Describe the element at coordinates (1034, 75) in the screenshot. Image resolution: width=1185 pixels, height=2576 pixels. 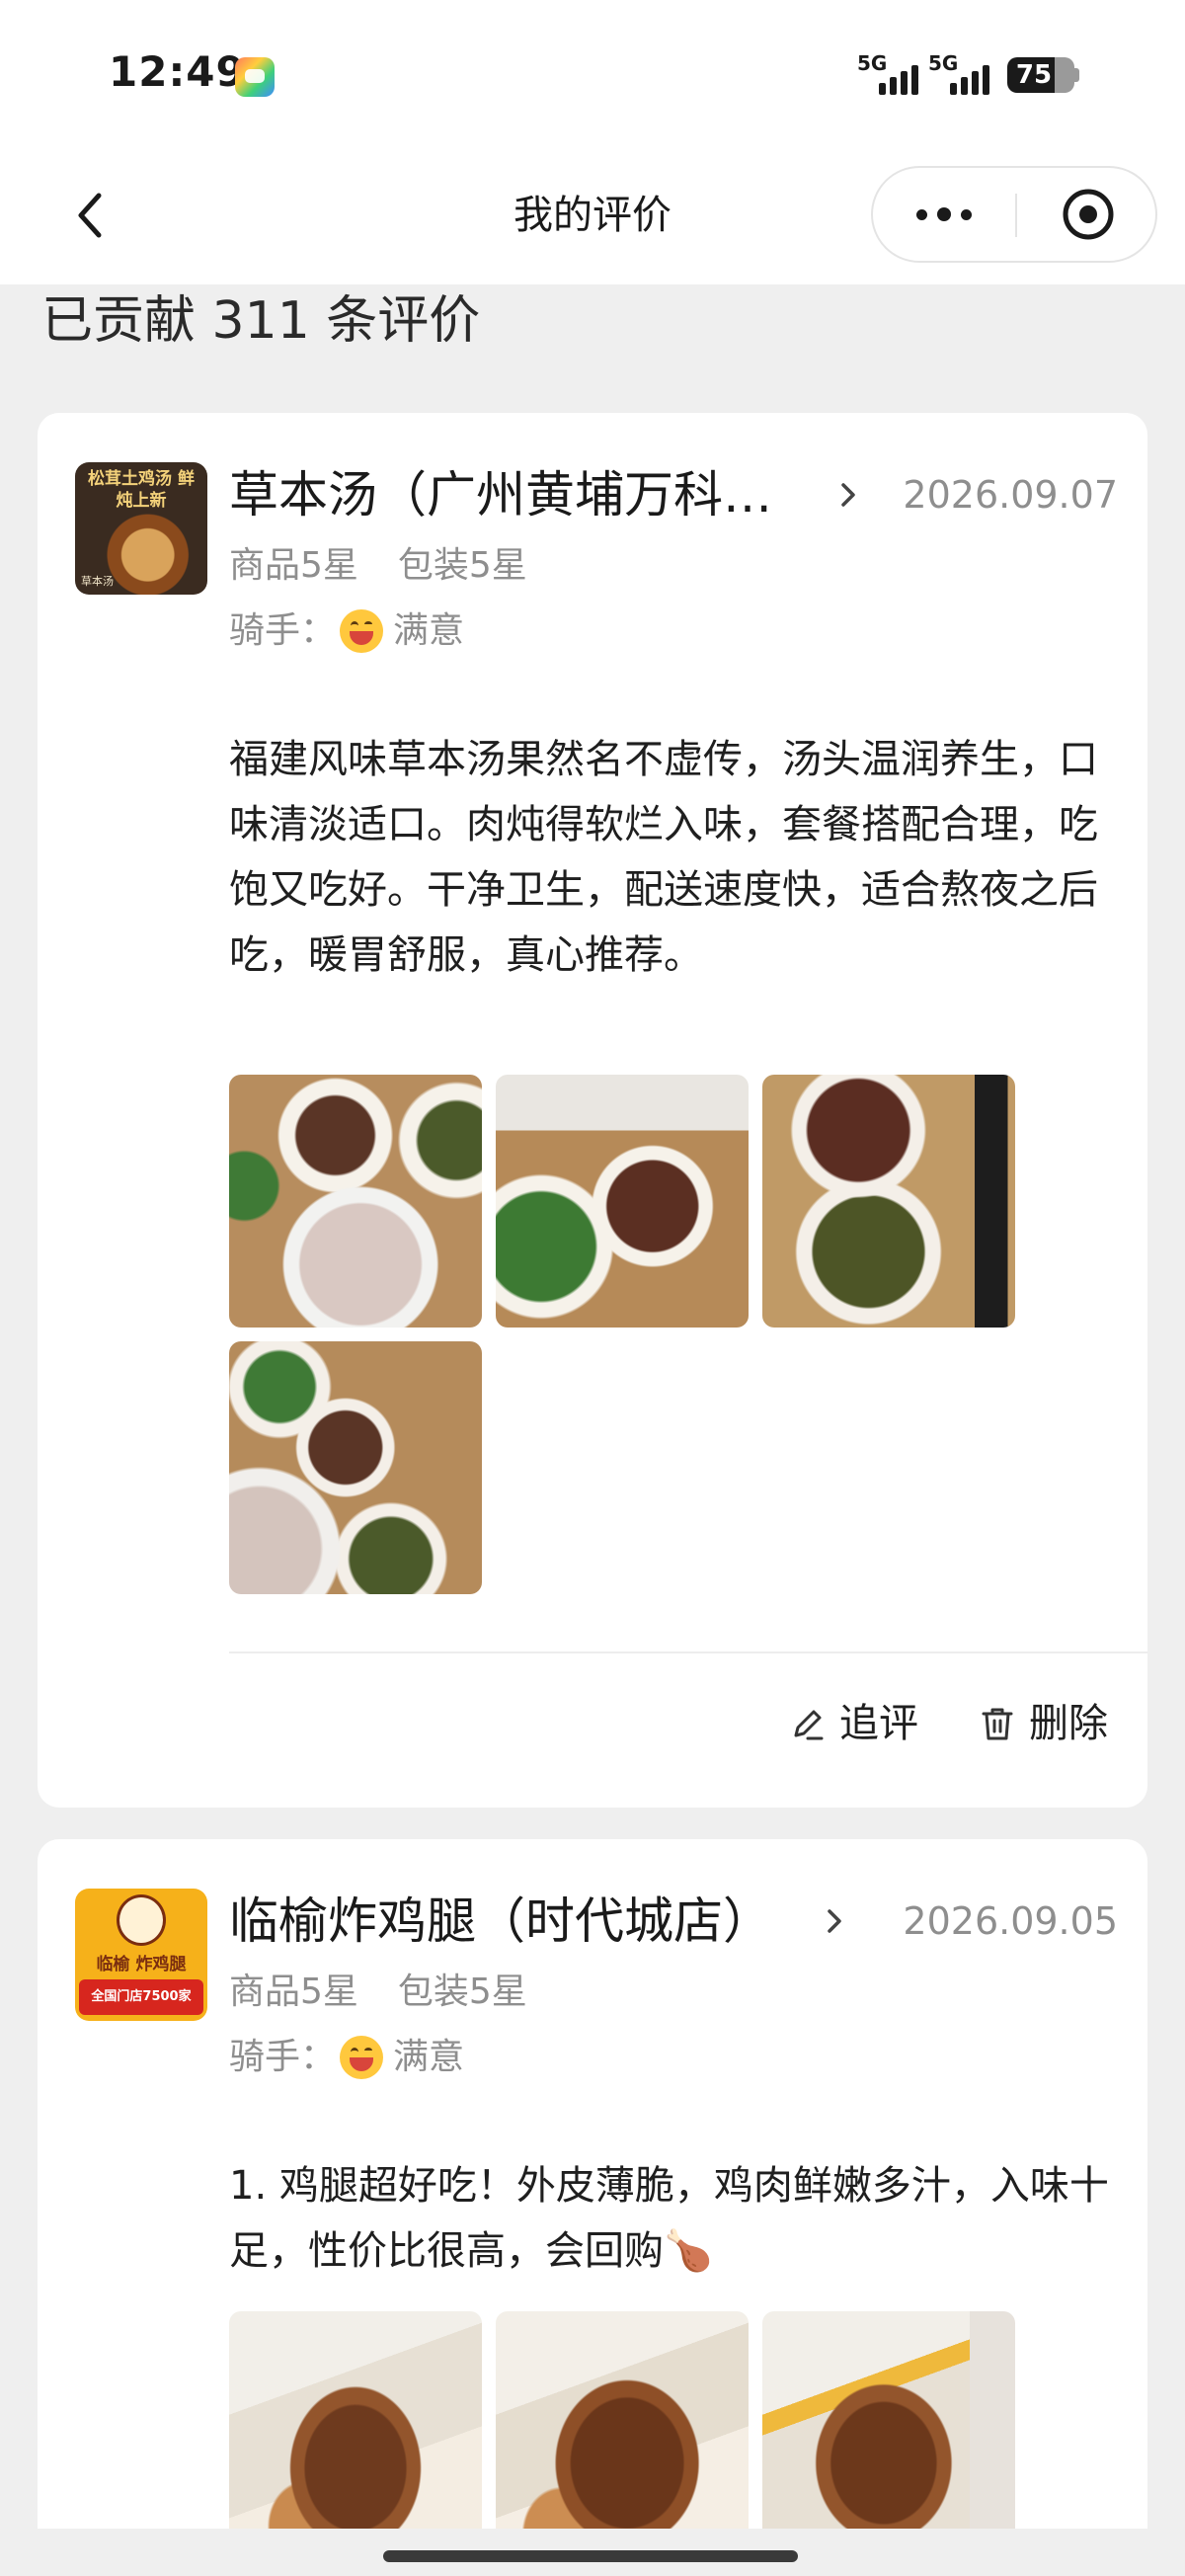
I see `battery-level: 75` at that location.